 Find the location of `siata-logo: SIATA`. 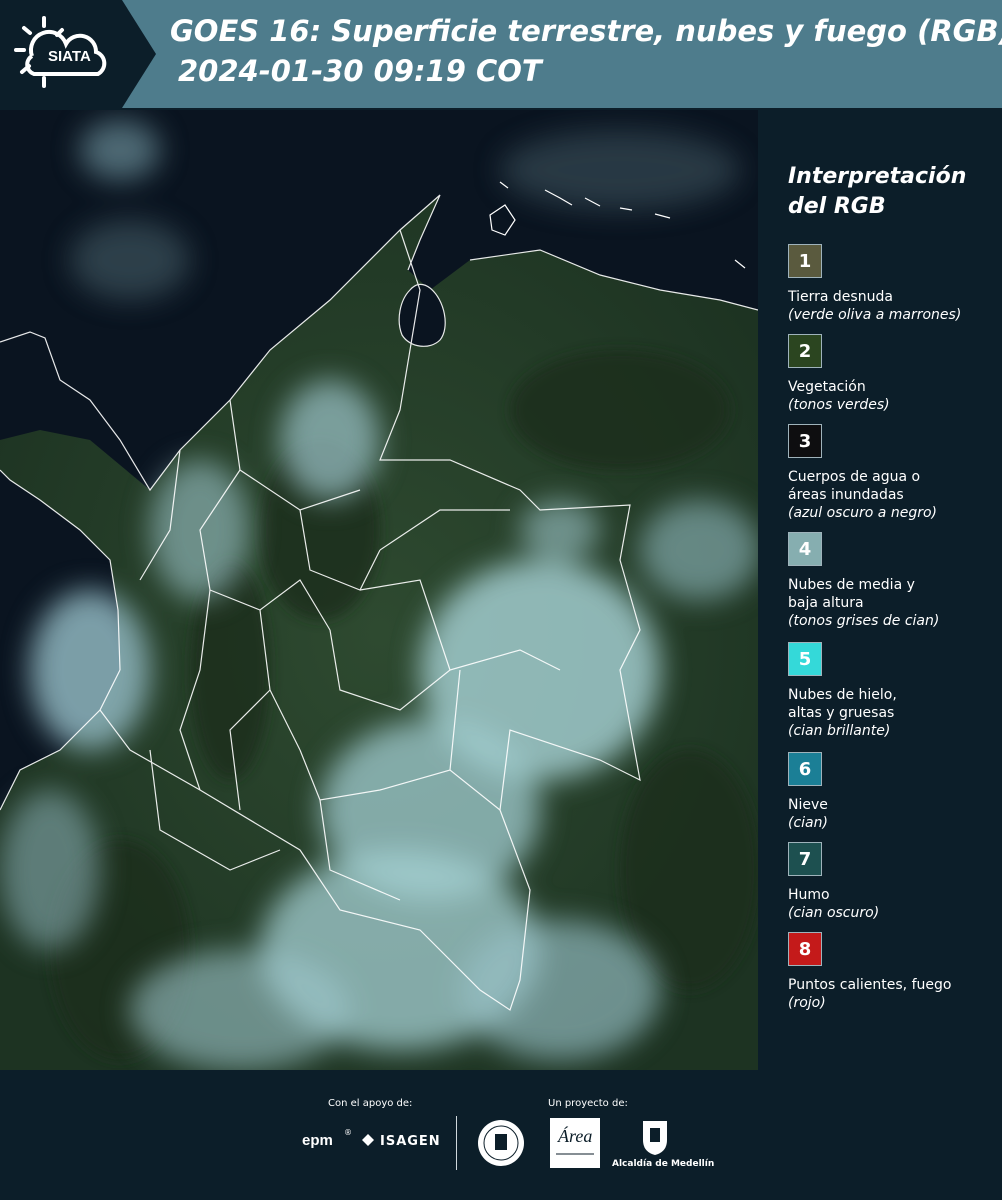

siata-logo: SIATA is located at coordinates (78, 54).